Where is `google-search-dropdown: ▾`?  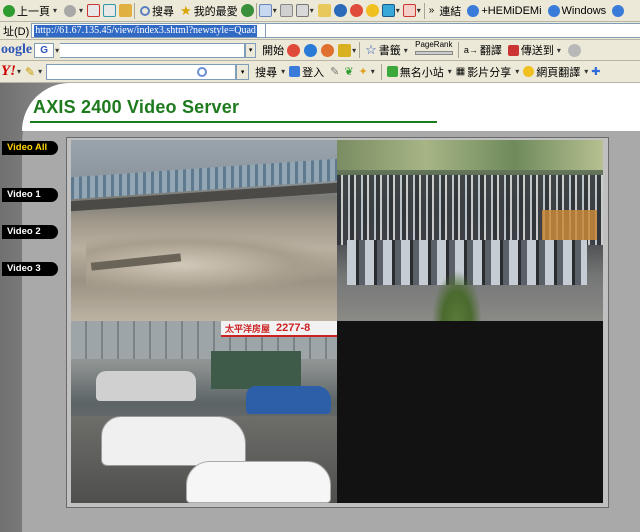
google-search-dropdown: ▾ is located at coordinates (251, 50).